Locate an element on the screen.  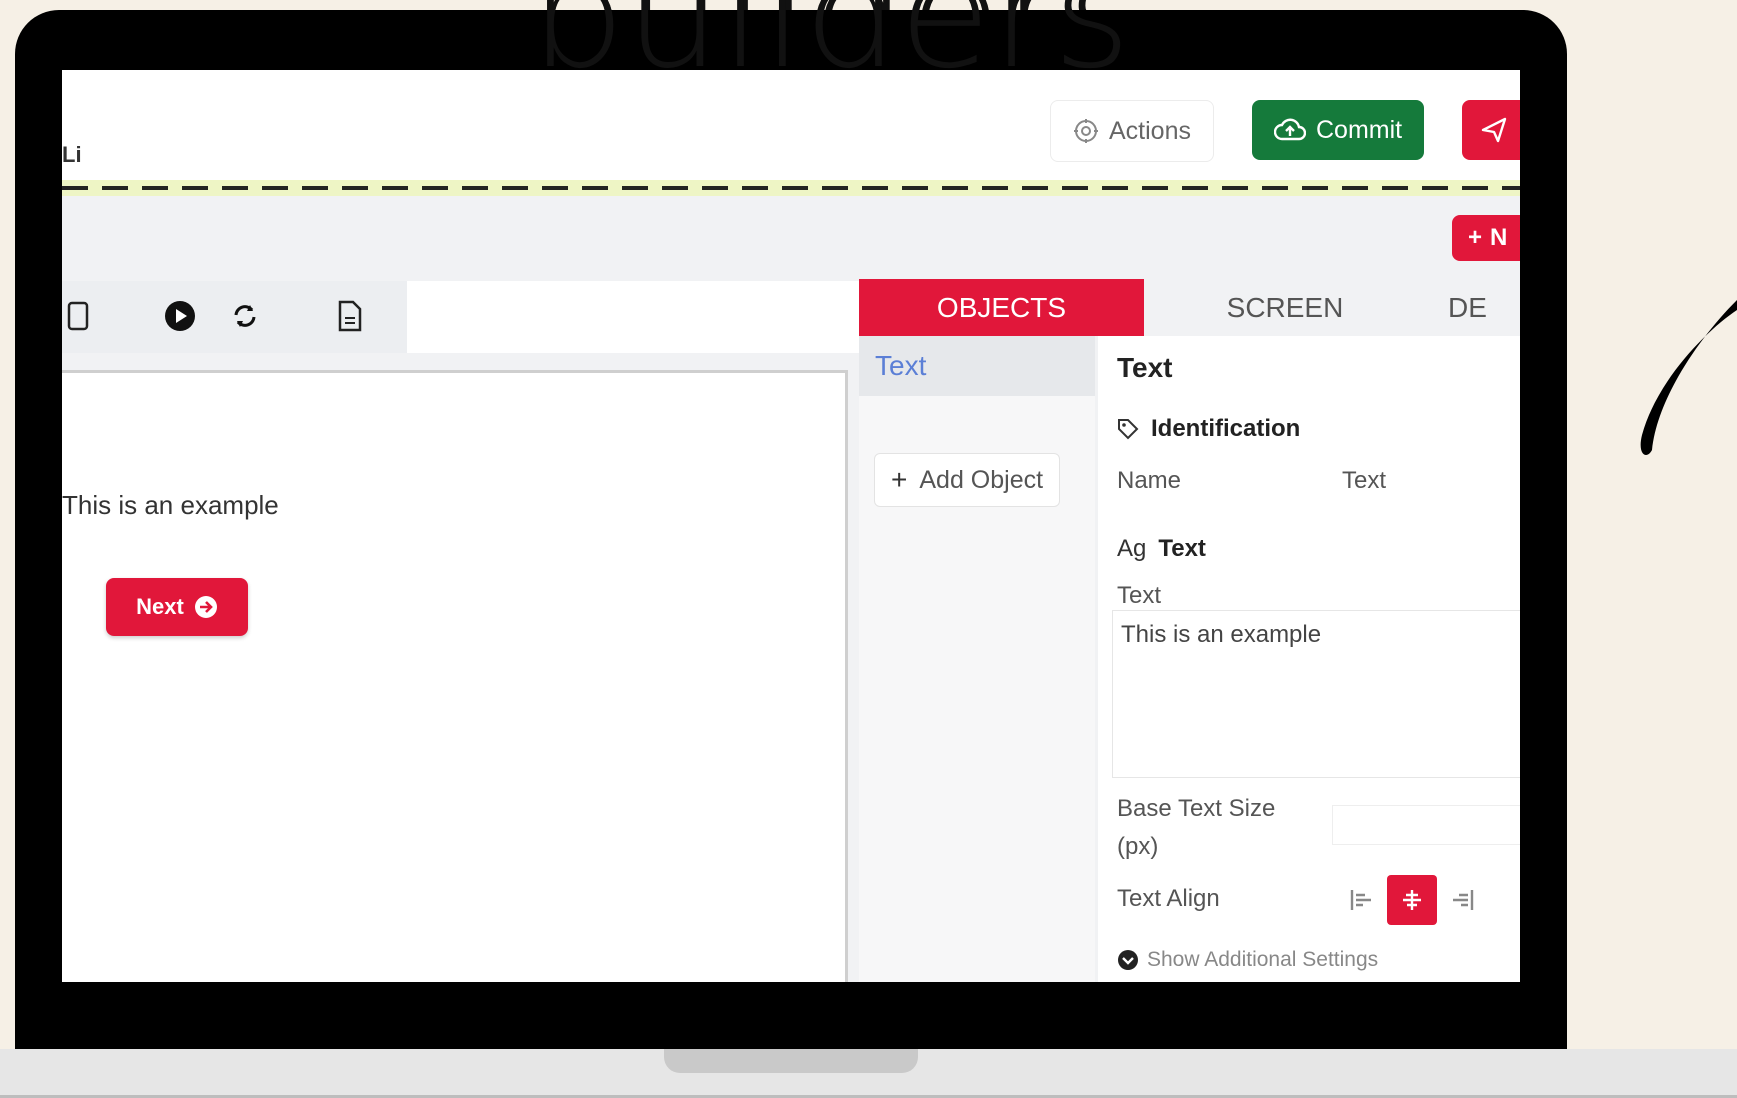
tag-icon is located at coordinates (1128, 429).